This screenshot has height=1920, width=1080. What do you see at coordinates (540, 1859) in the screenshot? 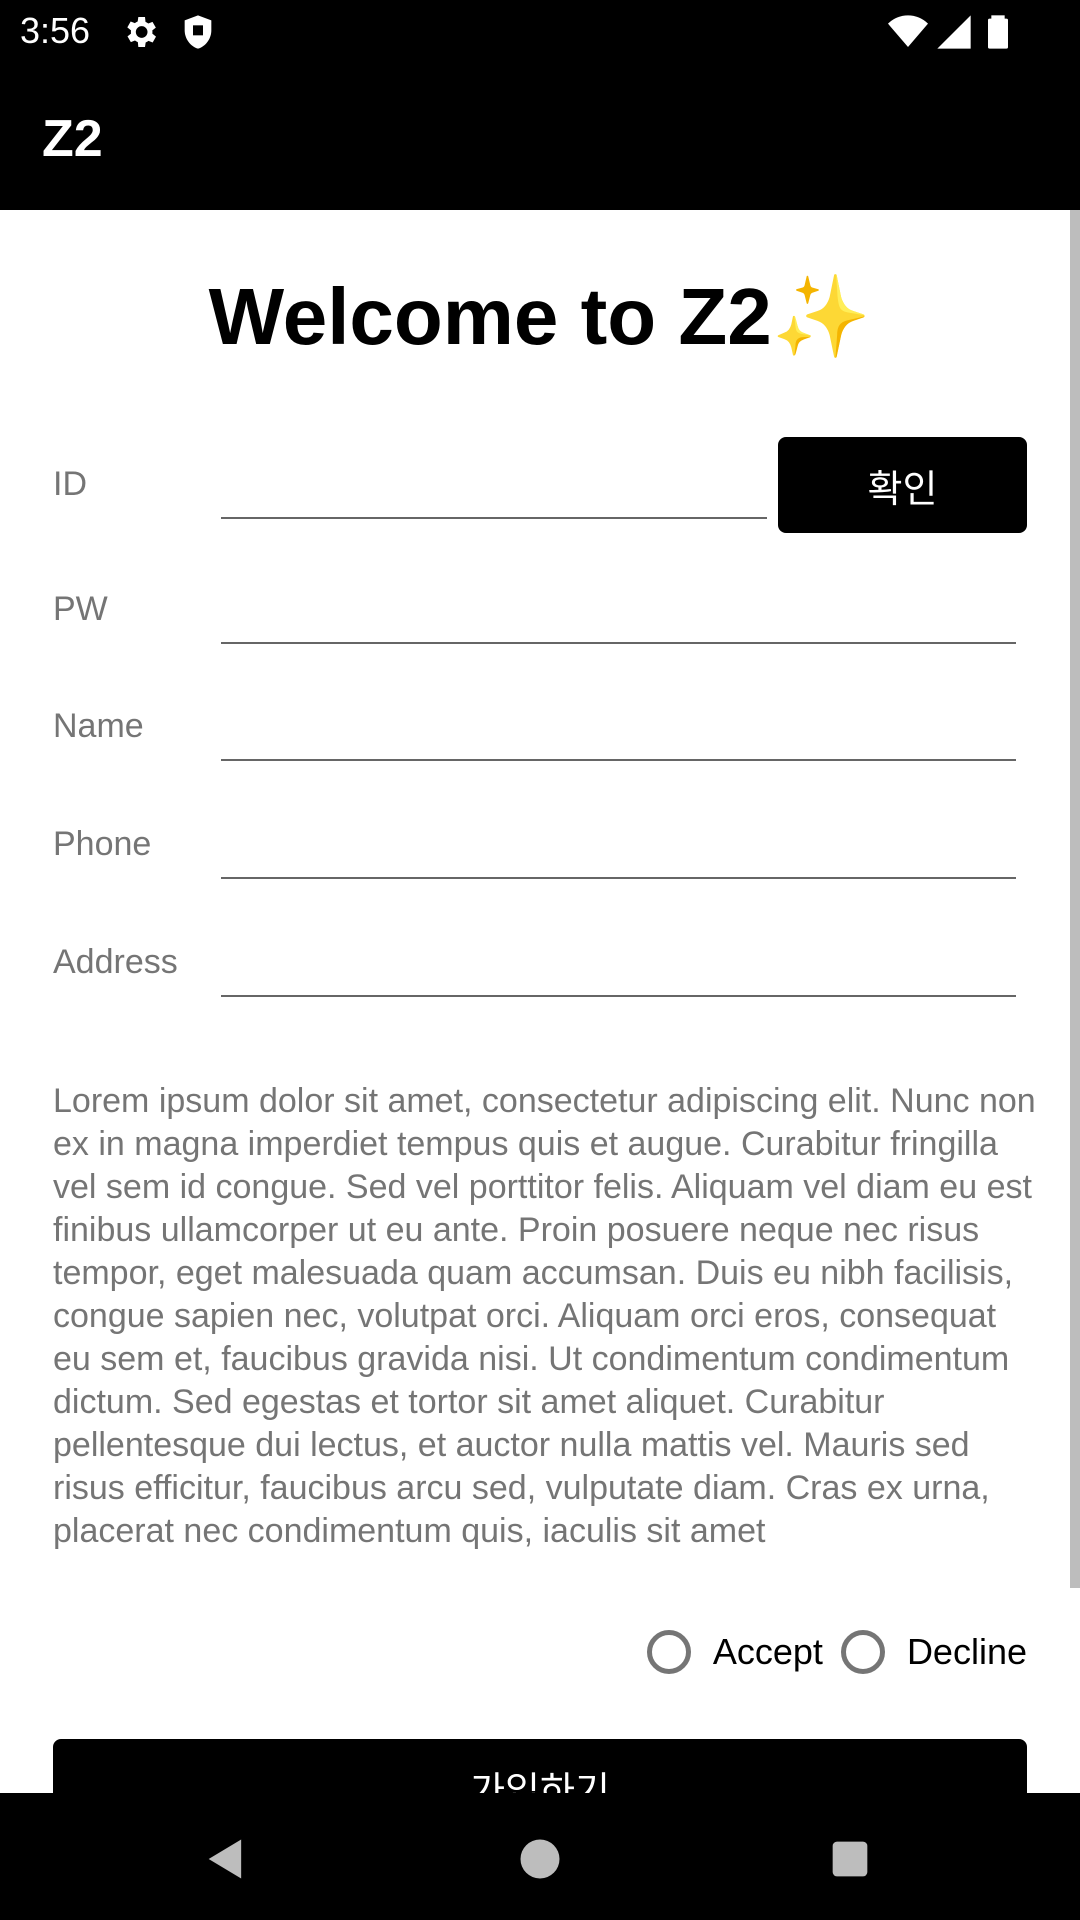
I see `home-icon` at bounding box center [540, 1859].